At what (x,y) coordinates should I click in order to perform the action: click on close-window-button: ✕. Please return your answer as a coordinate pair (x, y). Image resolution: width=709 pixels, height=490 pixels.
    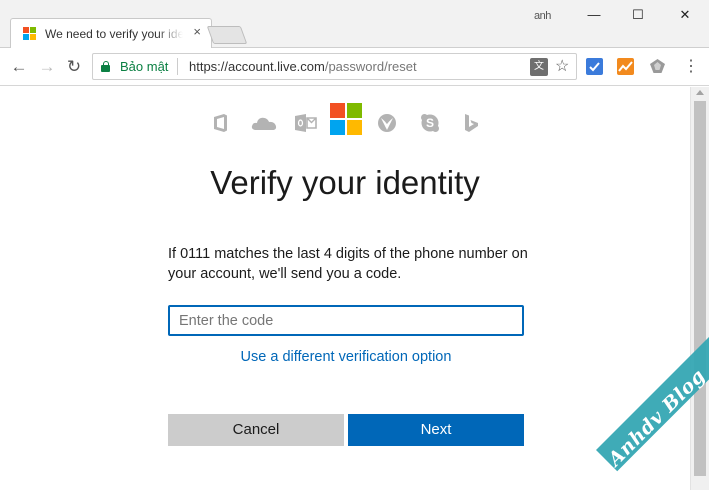
    Looking at the image, I should click on (685, 15).